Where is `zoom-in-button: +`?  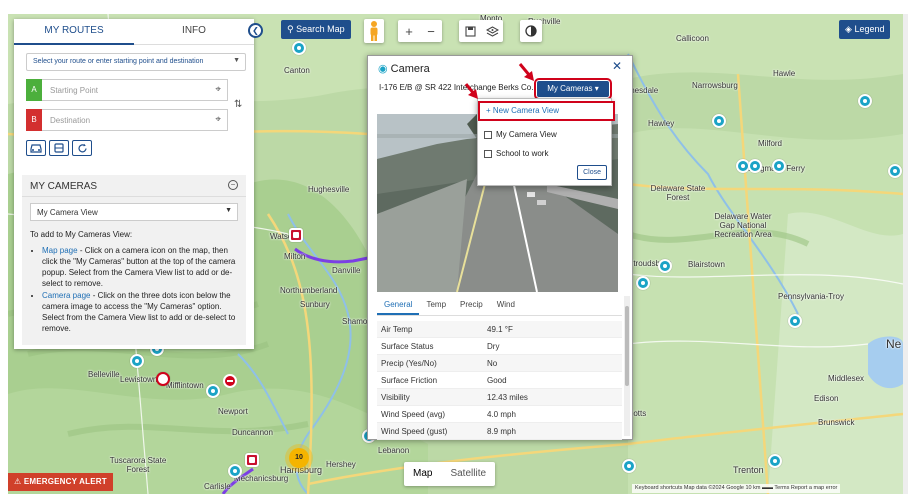 zoom-in-button: + is located at coordinates (409, 31).